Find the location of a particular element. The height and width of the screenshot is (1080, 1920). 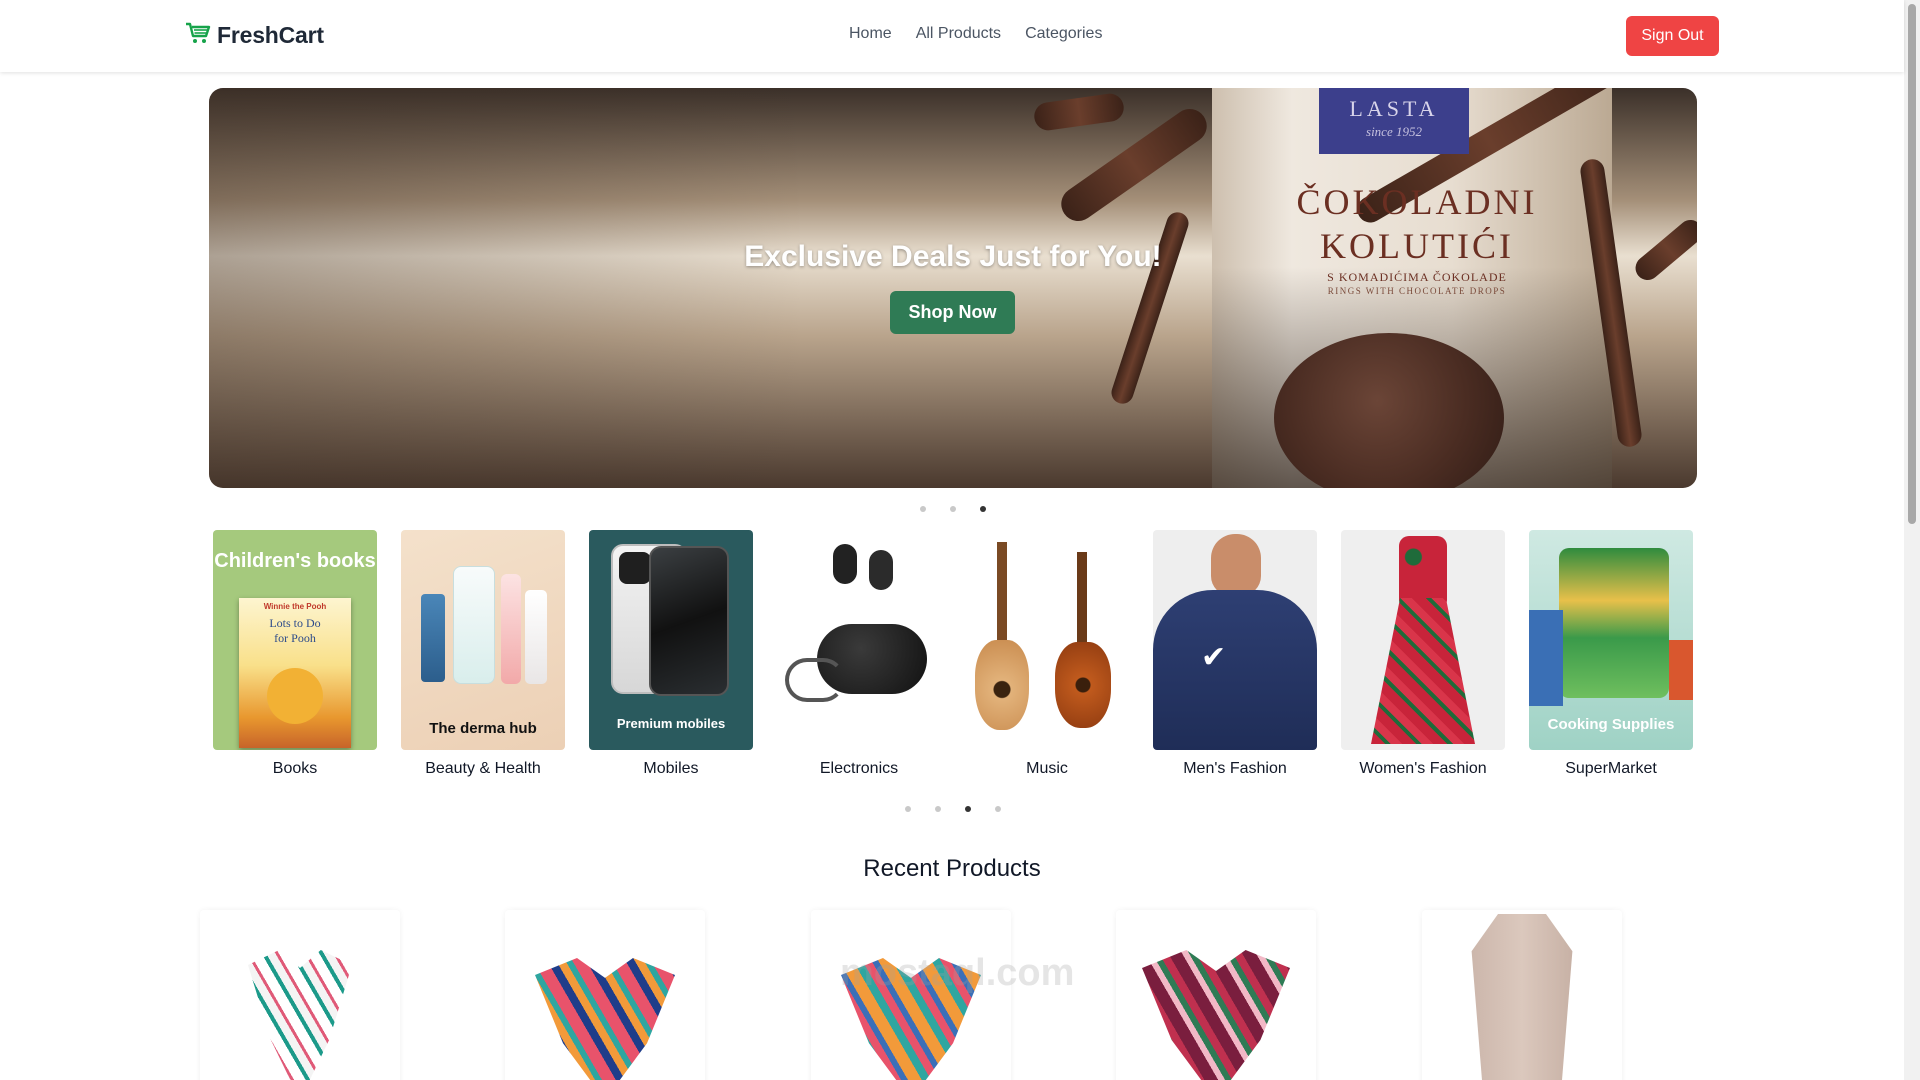

hero-title: Exclusive Deals Just for You! is located at coordinates (953, 256).